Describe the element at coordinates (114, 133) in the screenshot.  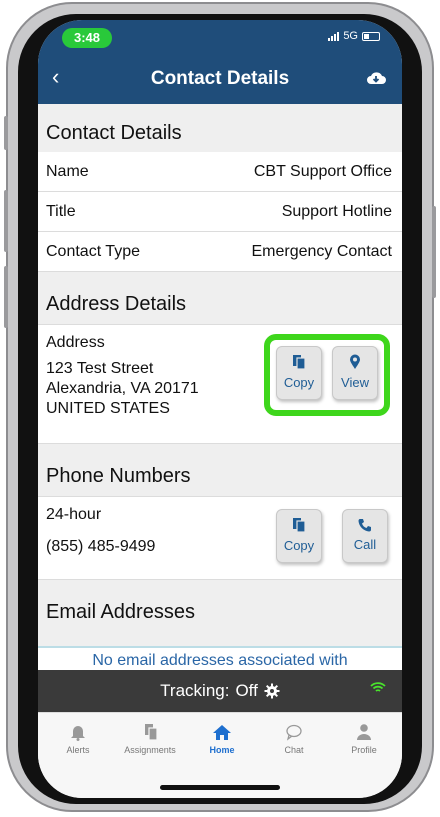
I see `contact-section-title: Contact Details` at that location.